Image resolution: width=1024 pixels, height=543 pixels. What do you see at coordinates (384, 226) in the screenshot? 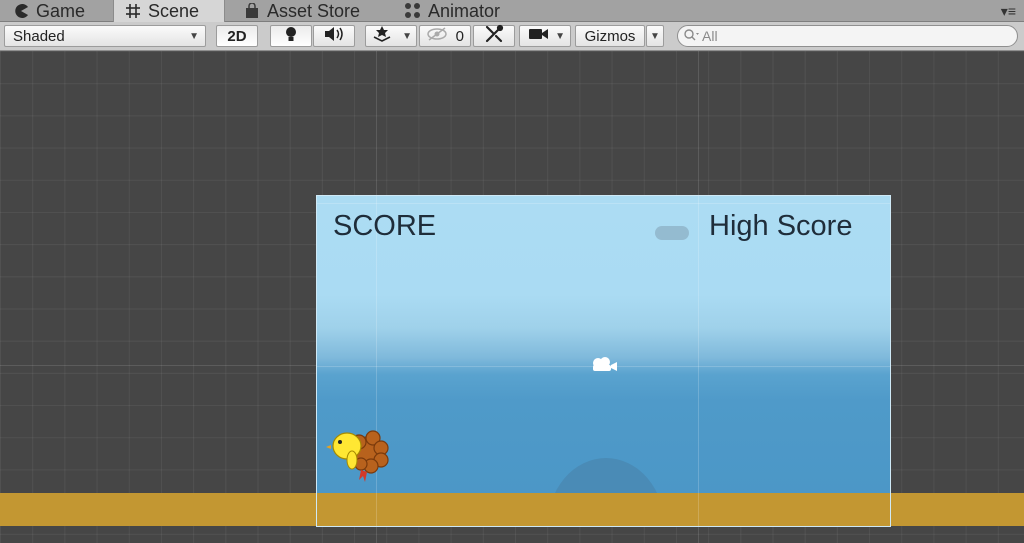
I see `score-label: SCORE` at bounding box center [384, 226].